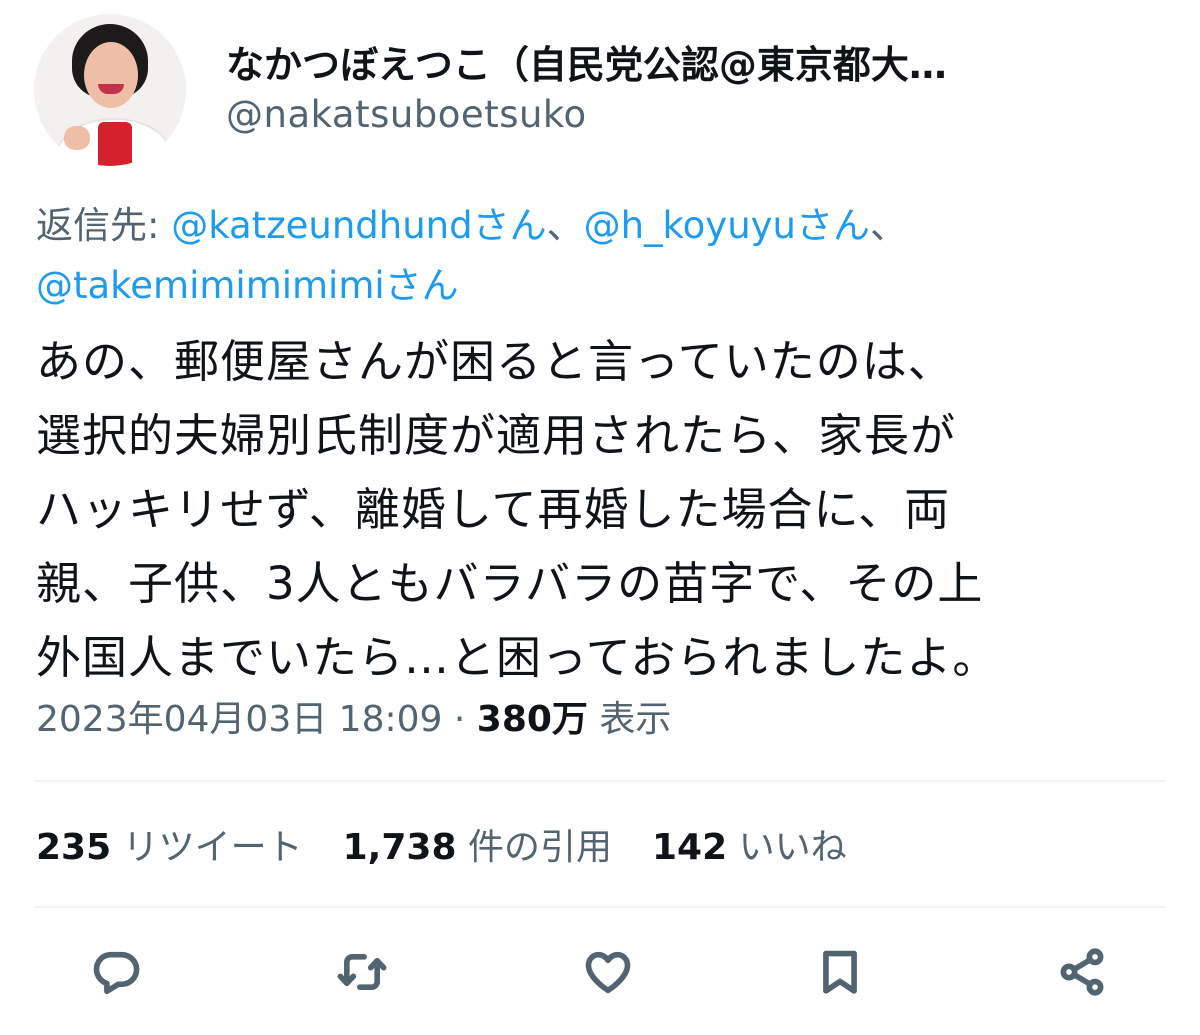 This screenshot has height=1035, width=1200. I want to click on likes-count: 142, so click(689, 847).